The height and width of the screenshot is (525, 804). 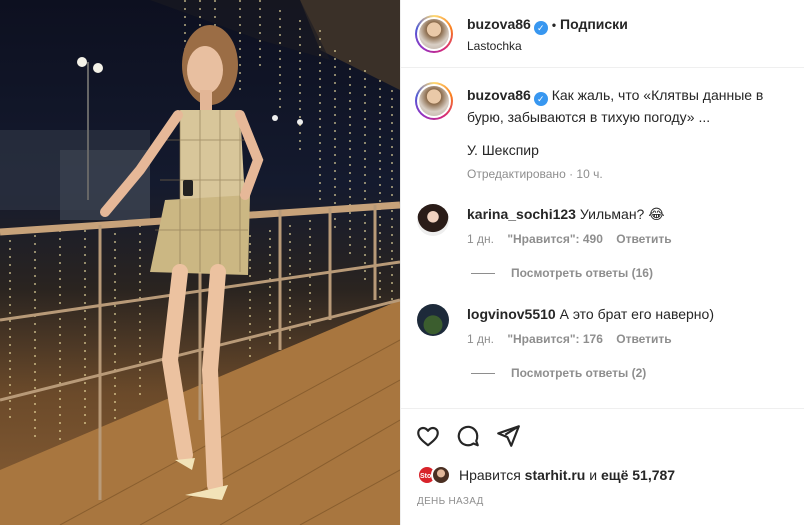 What do you see at coordinates (468, 436) in the screenshot?
I see `comment-icon` at bounding box center [468, 436].